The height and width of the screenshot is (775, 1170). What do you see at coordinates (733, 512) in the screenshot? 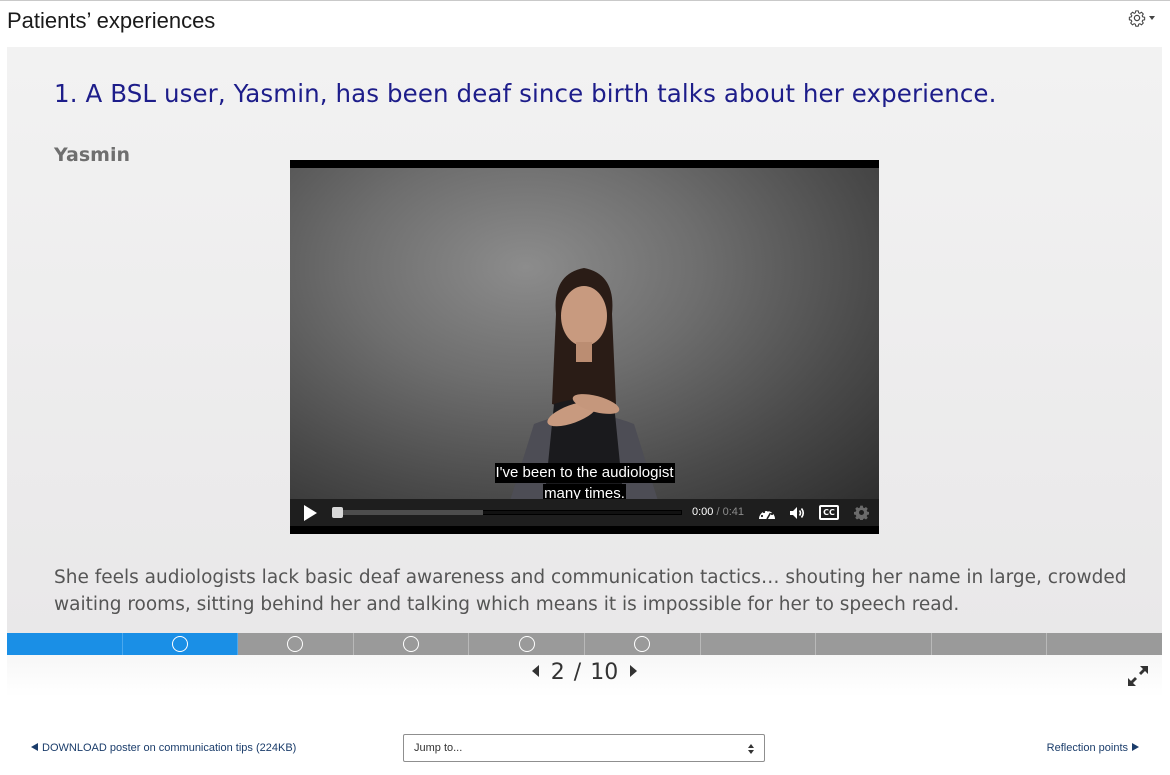
I see `duration: 0:41` at bounding box center [733, 512].